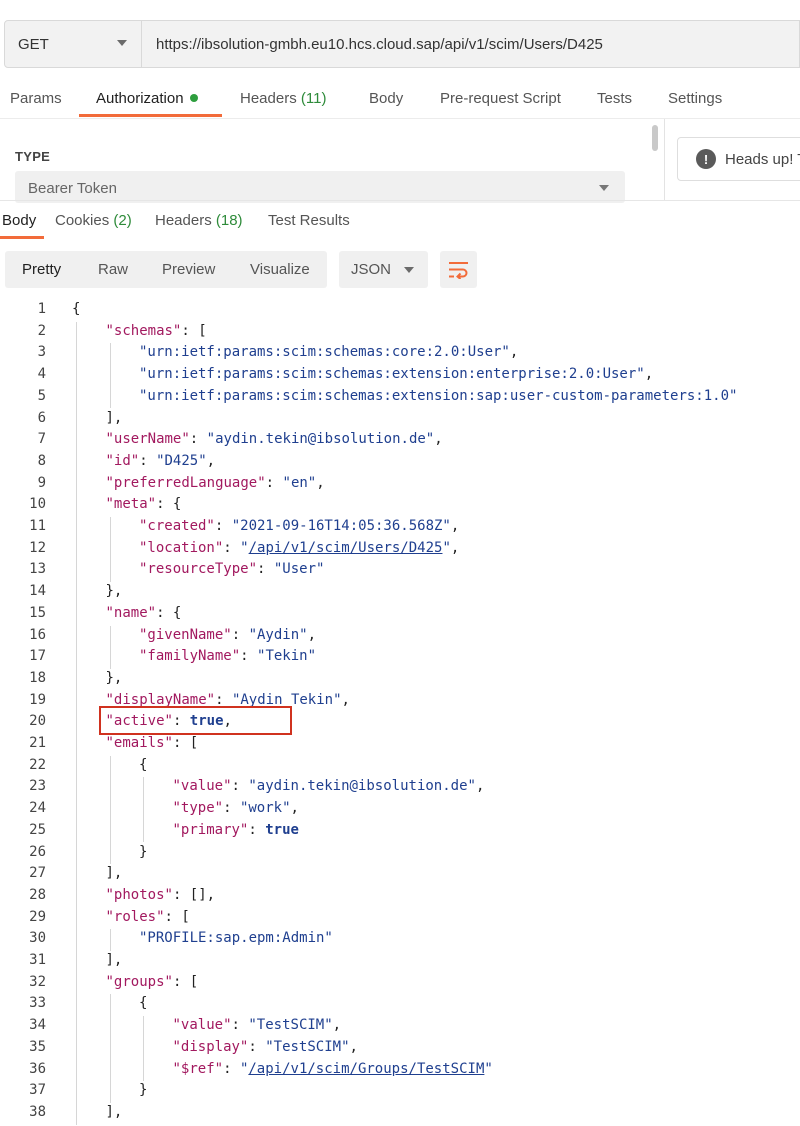 This screenshot has height=1126, width=800. Describe the element at coordinates (309, 220) in the screenshot. I see `tab-test-results: Test Results` at that location.